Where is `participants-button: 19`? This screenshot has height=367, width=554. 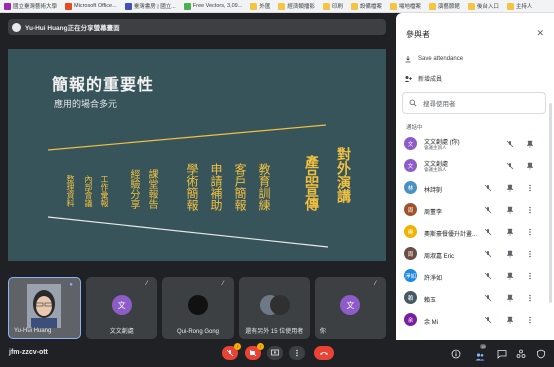
participants-button: 19 is located at coordinates (481, 352).